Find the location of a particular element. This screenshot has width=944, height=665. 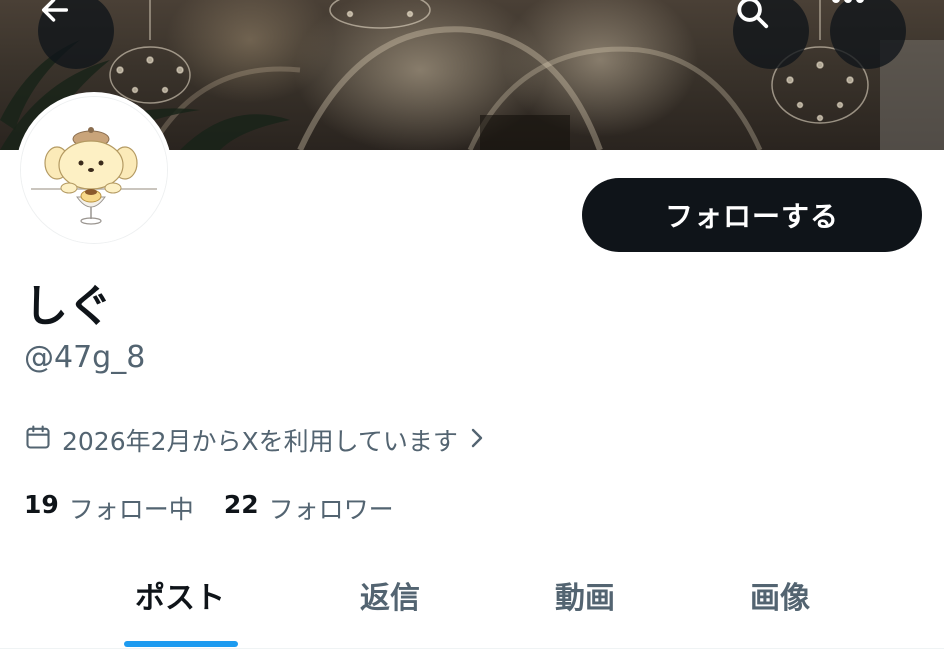

user-handle: @47g_8 is located at coordinates (85, 357).